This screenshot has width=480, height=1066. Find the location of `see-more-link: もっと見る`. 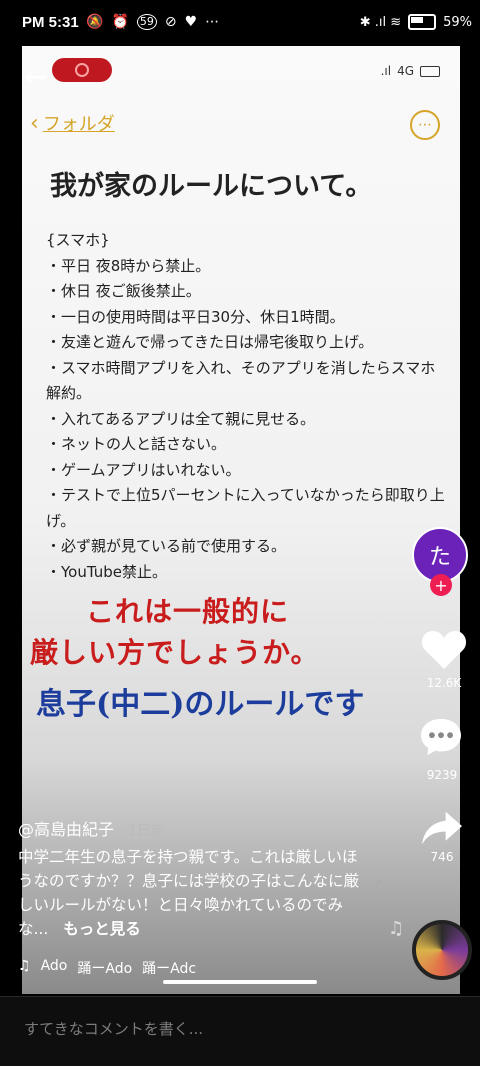

see-more-link: もっと見る is located at coordinates (102, 929).